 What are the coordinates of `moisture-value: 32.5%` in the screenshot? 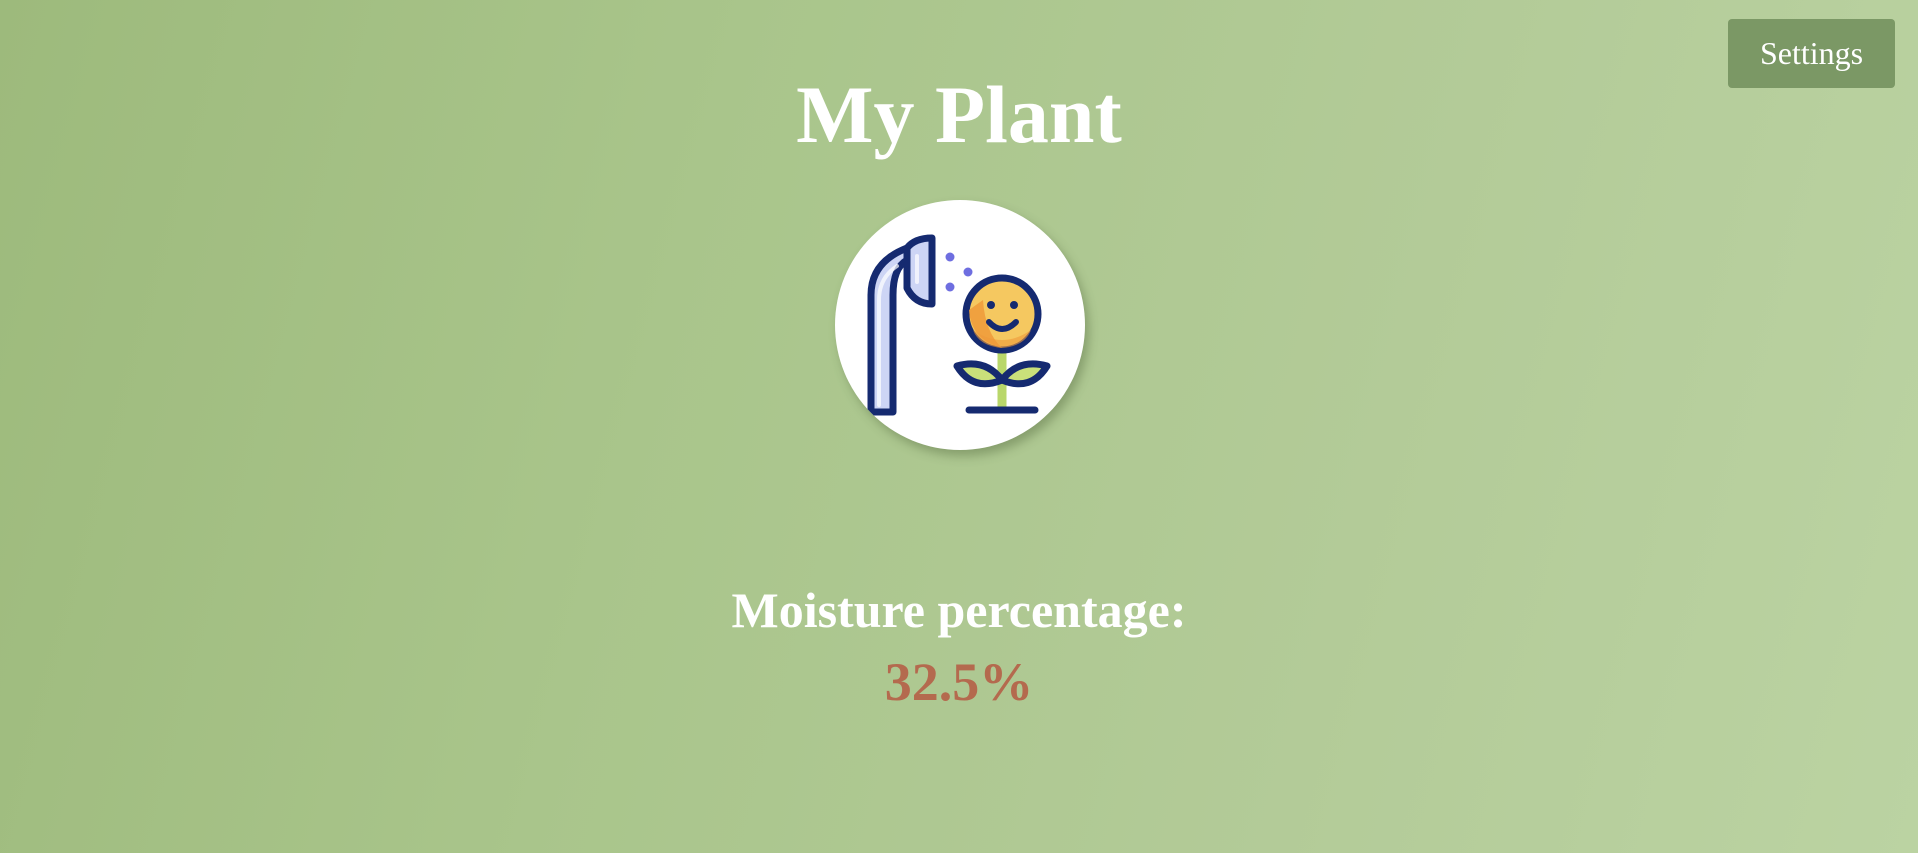 It's located at (959, 682).